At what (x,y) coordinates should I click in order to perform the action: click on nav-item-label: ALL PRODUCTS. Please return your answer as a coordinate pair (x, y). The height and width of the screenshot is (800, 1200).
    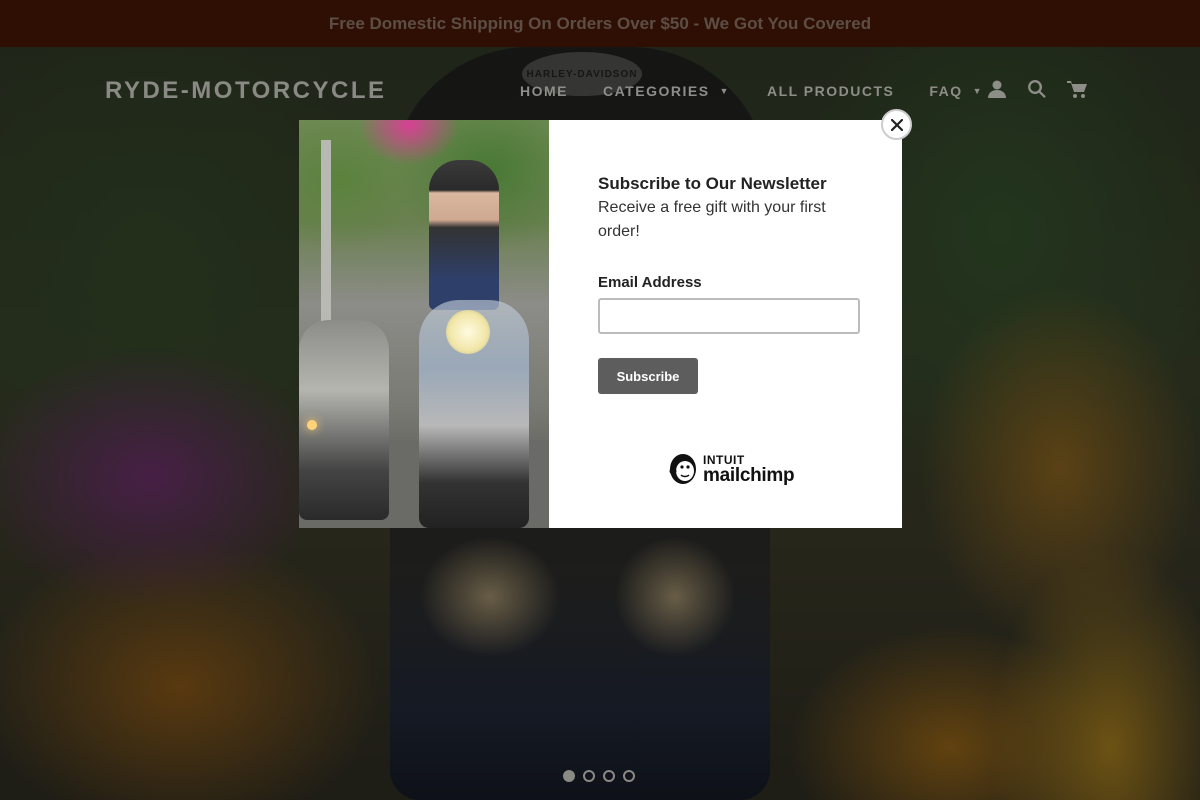
    Looking at the image, I should click on (830, 91).